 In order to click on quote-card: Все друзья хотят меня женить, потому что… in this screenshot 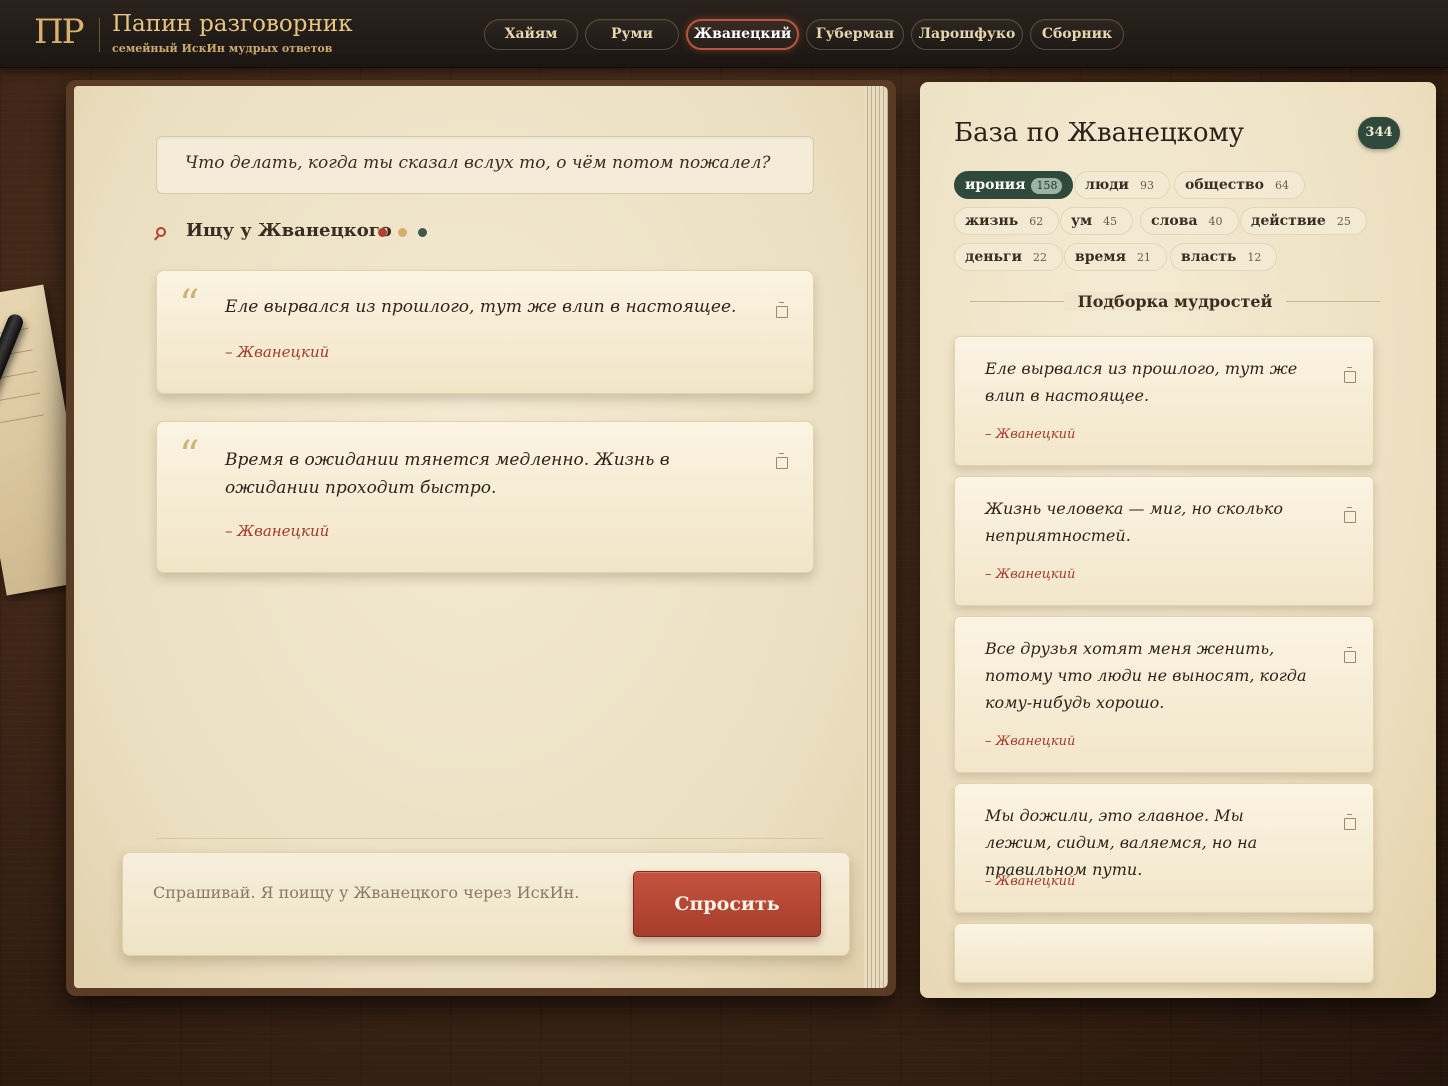, I will do `click(1164, 694)`.